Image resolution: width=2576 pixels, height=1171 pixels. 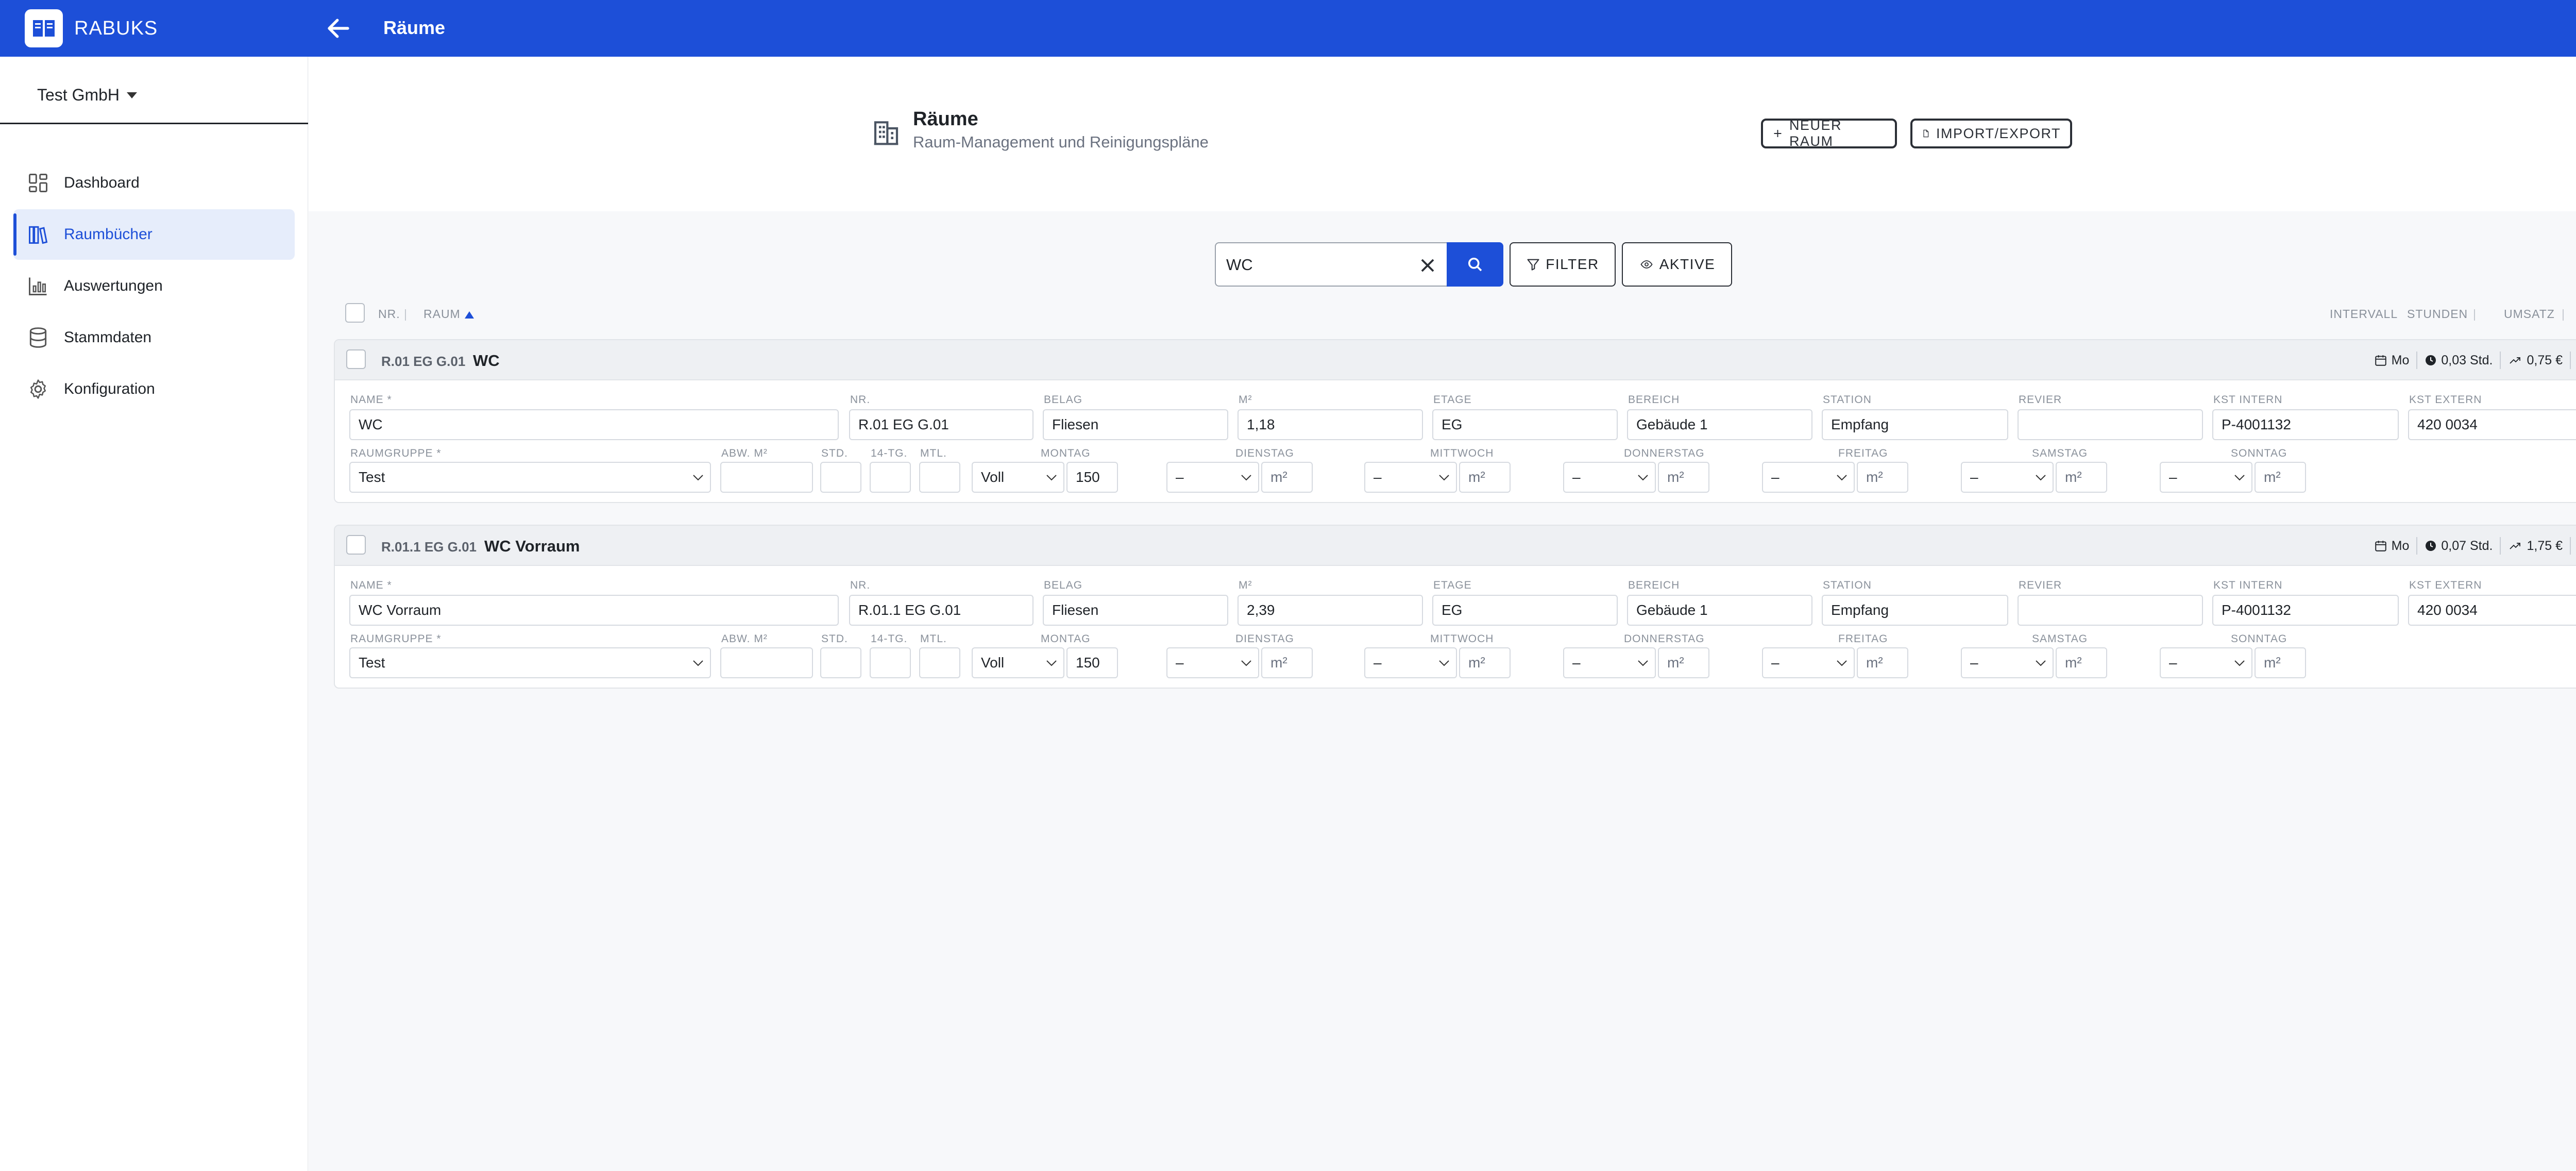 I want to click on search-input, so click(x=1319, y=265).